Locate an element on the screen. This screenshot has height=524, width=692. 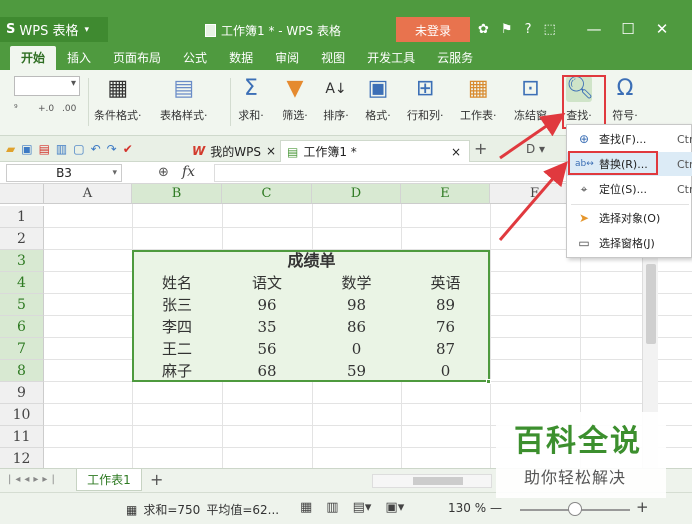
sheet-nav-arrows: |◂◂▸▸| is located at coordinates (33, 479).